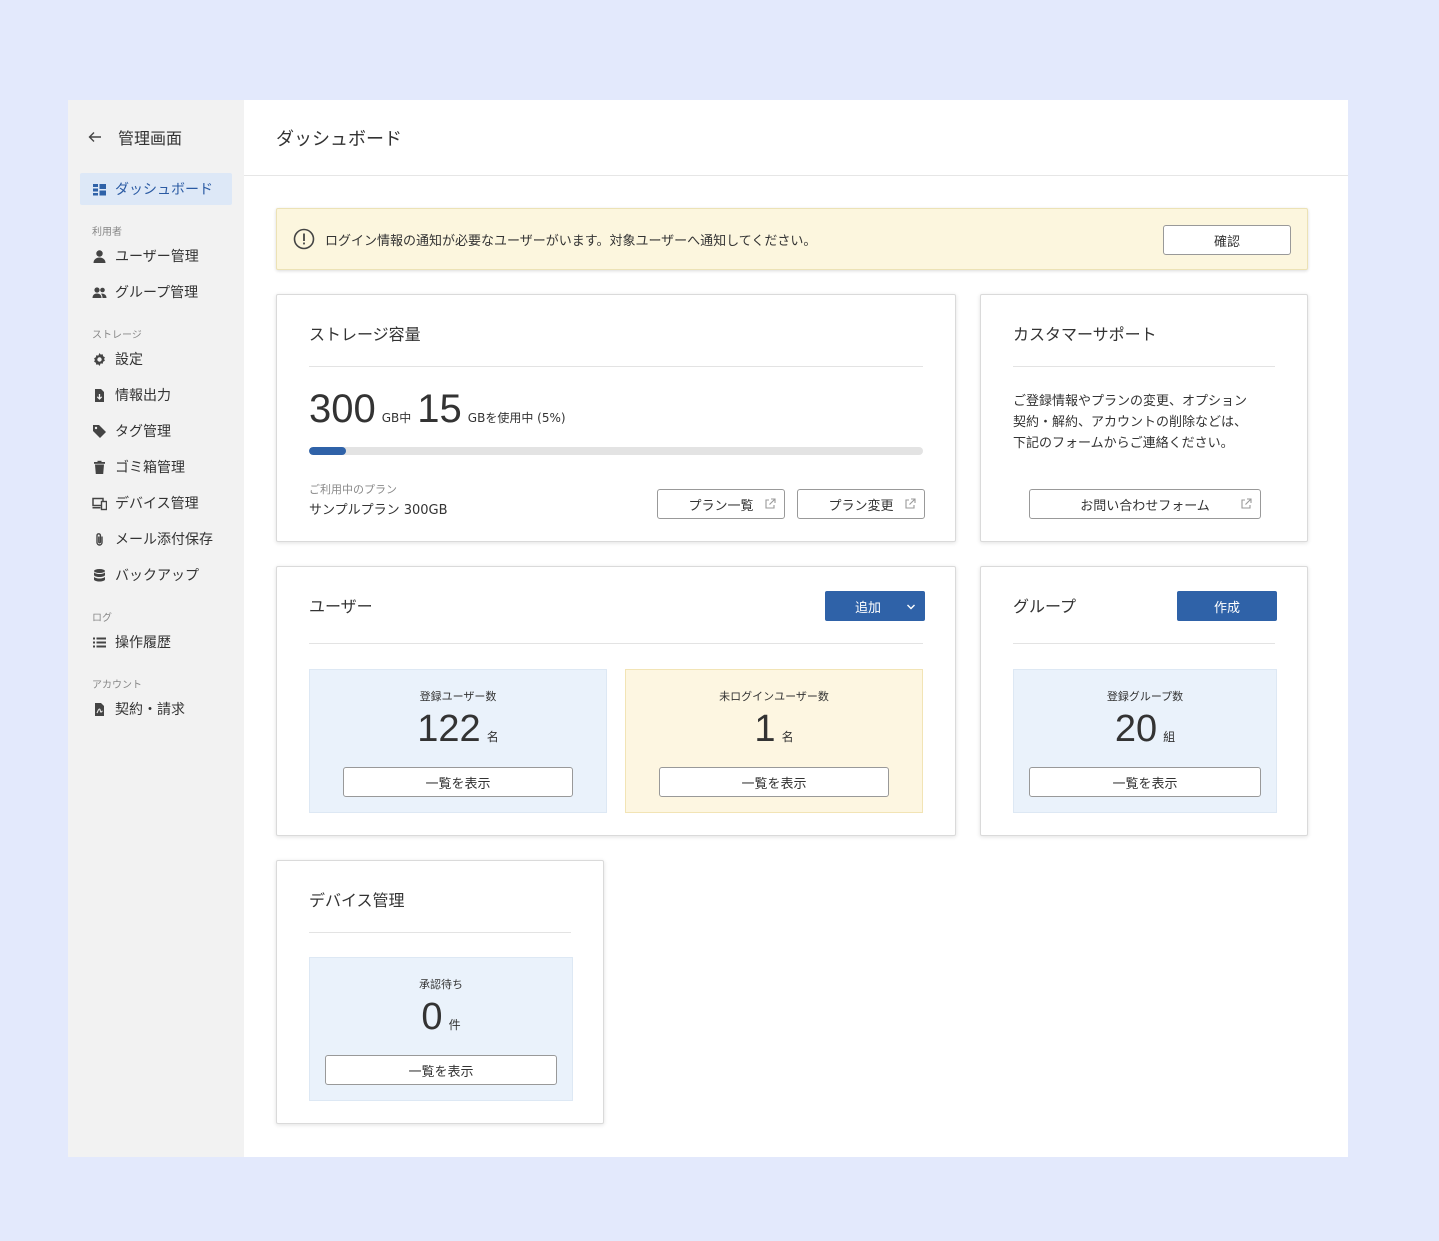  I want to click on stat-label: 登録ユーザー数, so click(458, 696).